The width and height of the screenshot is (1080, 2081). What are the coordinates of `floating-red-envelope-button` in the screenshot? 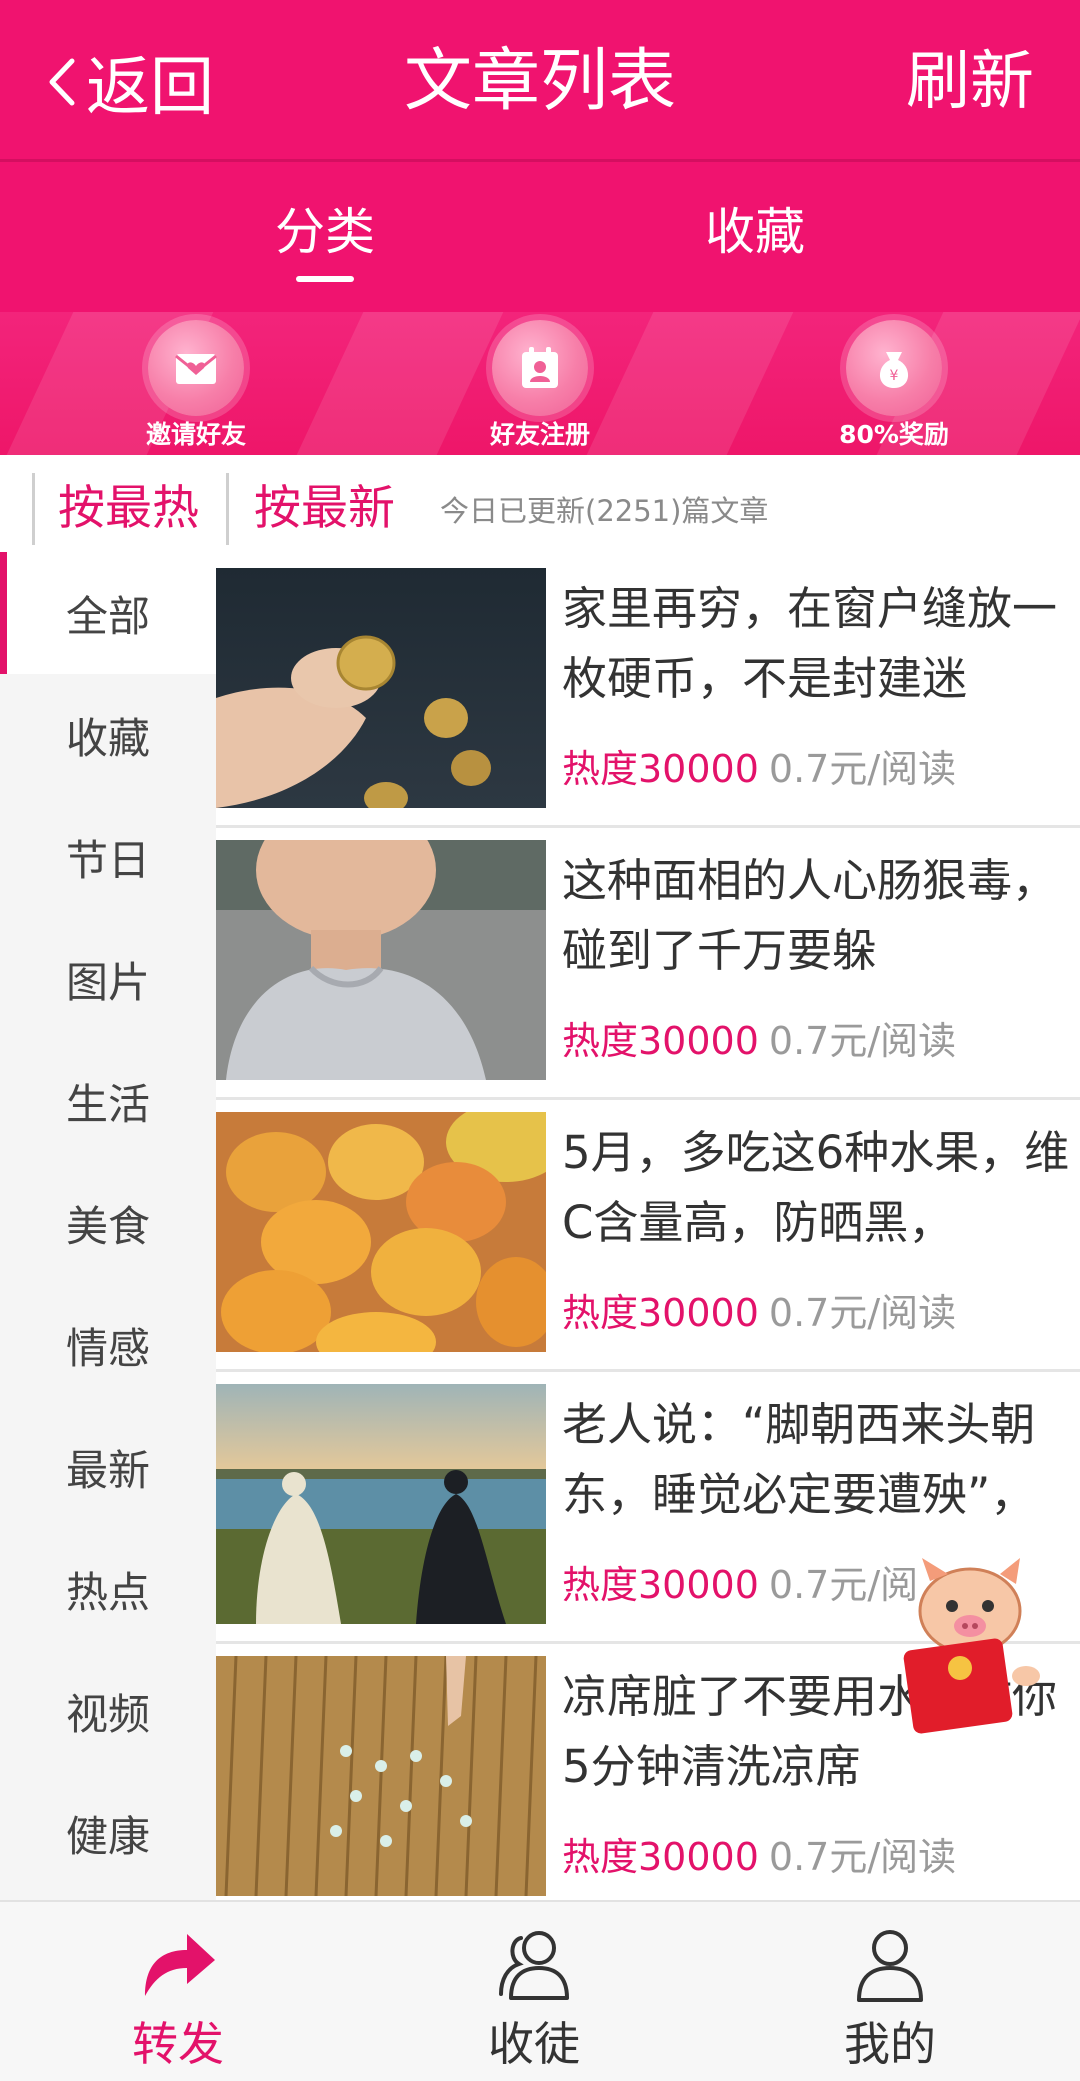 It's located at (975, 1646).